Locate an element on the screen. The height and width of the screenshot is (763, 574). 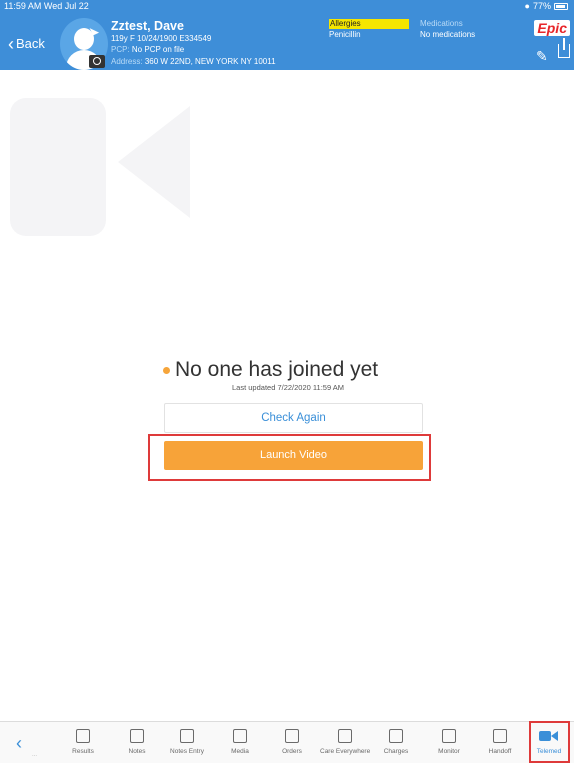
tab-label: Notes Entry is located at coordinates (187, 751).